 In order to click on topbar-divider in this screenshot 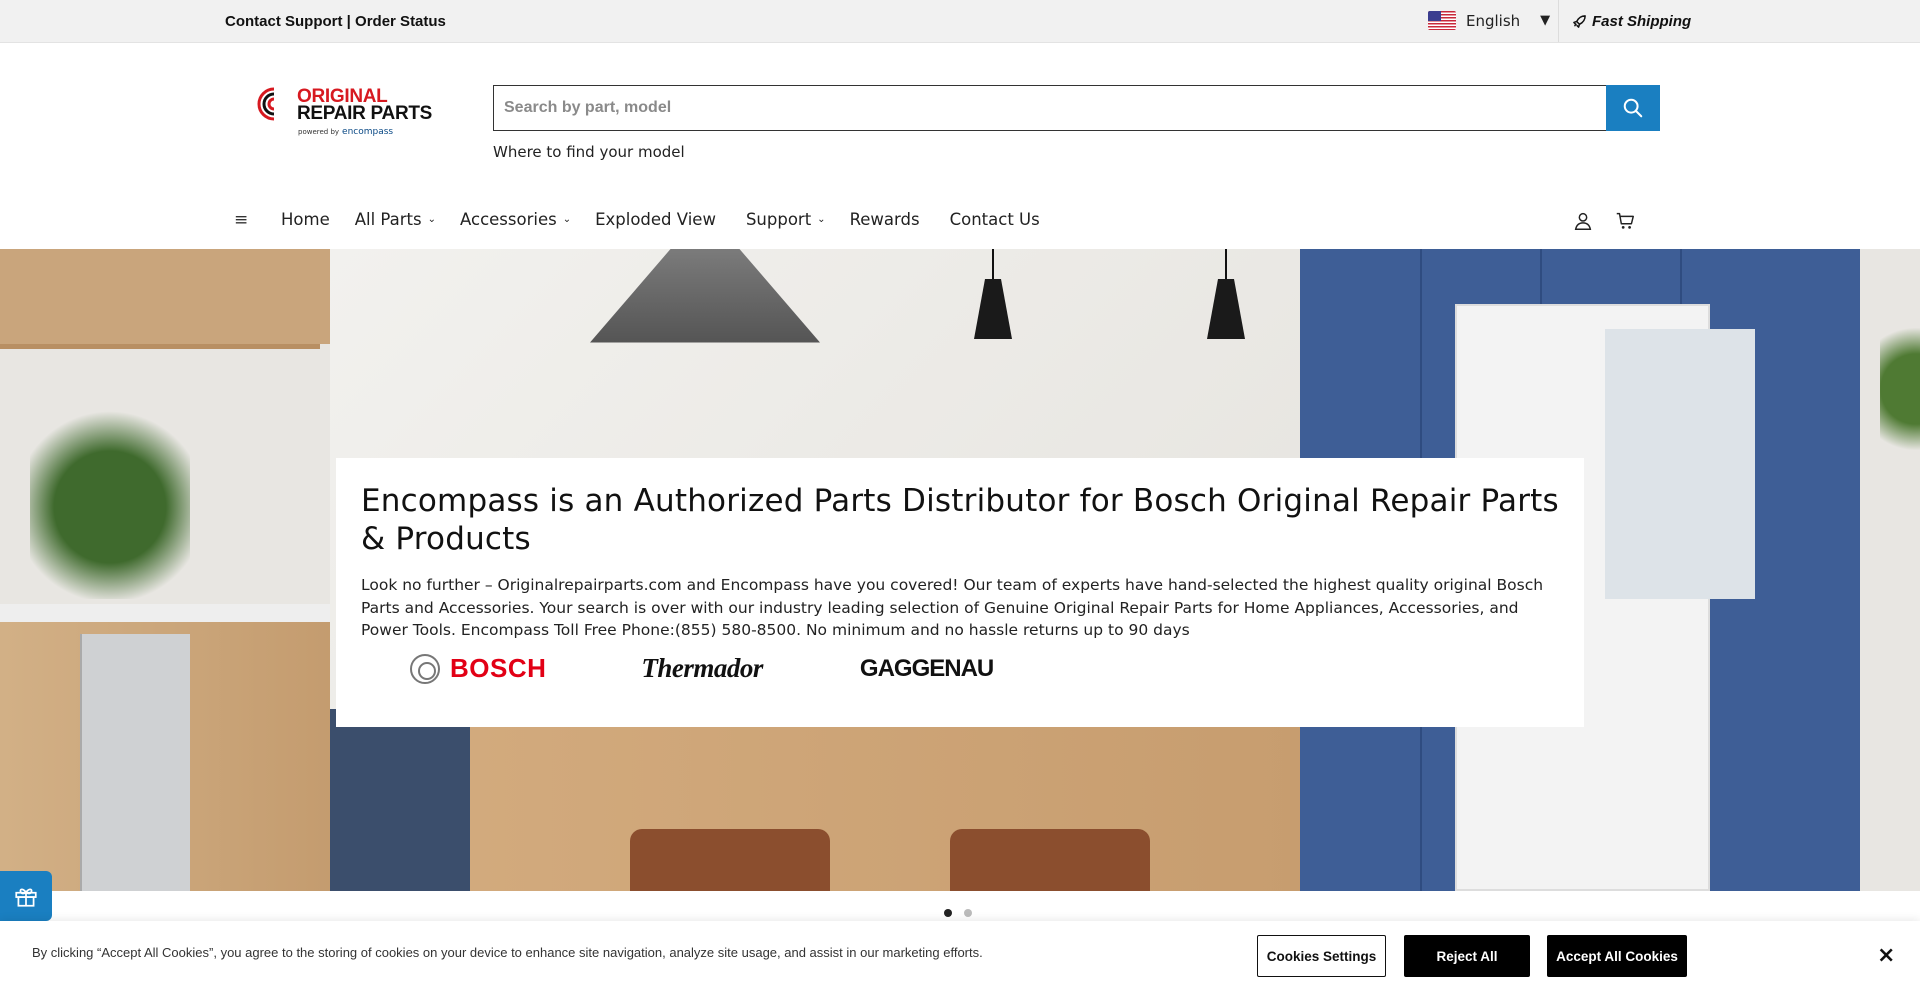, I will do `click(1558, 21)`.